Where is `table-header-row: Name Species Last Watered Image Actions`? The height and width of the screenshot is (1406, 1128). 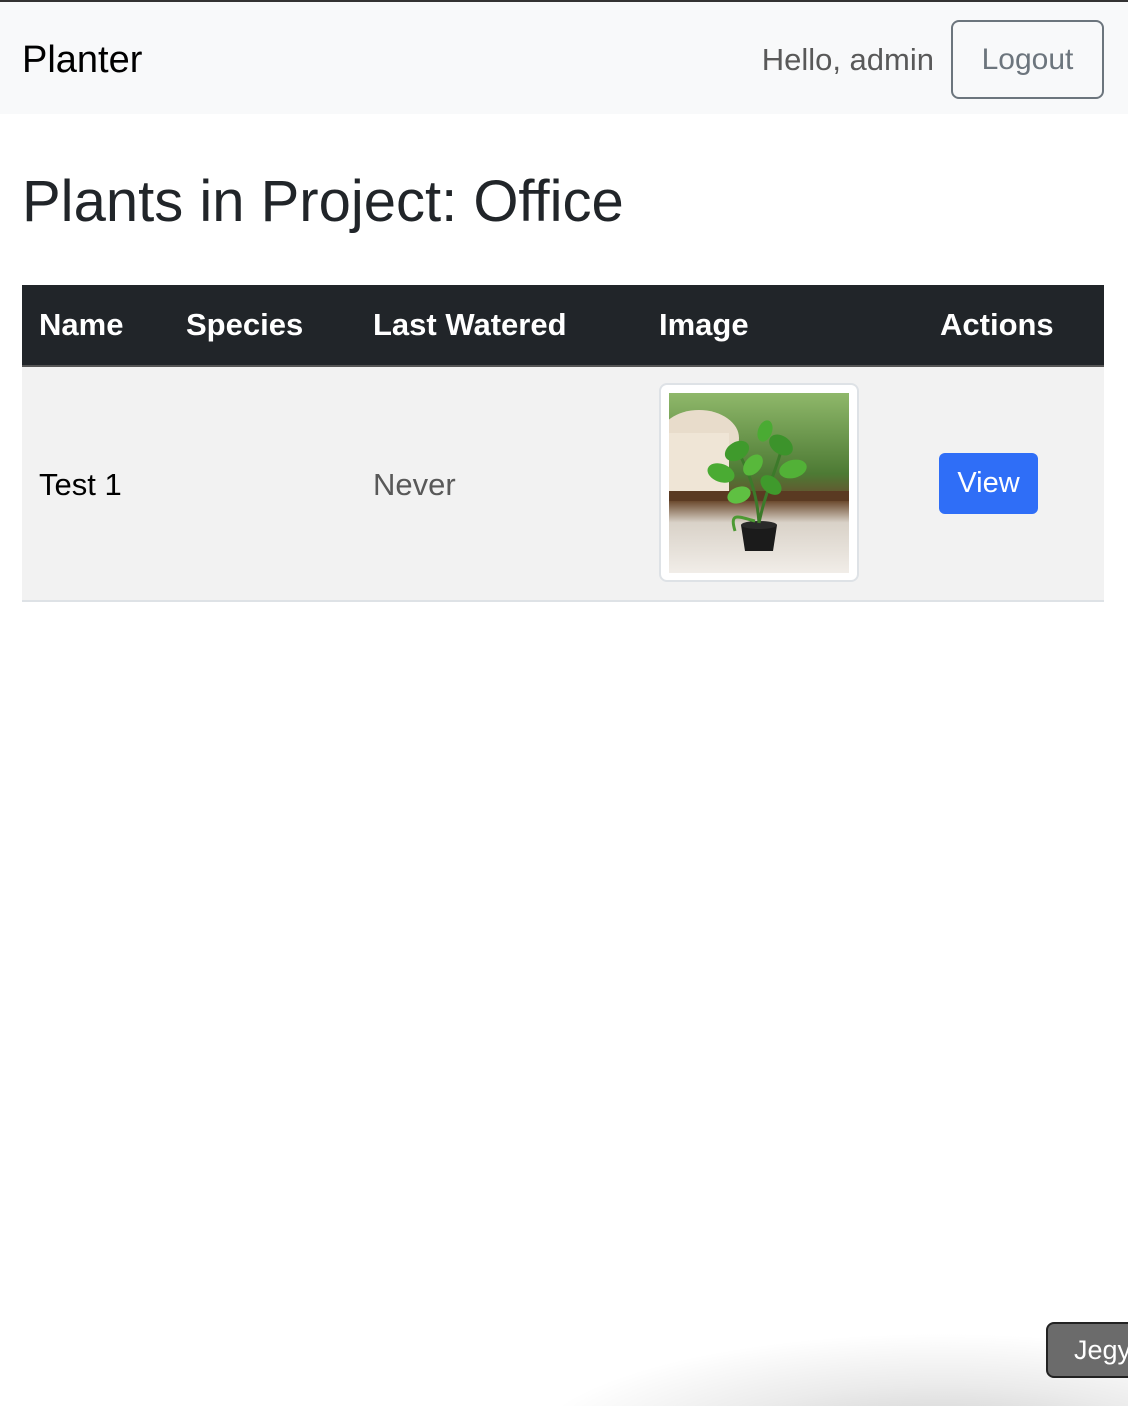 table-header-row: Name Species Last Watered Image Actions is located at coordinates (563, 326).